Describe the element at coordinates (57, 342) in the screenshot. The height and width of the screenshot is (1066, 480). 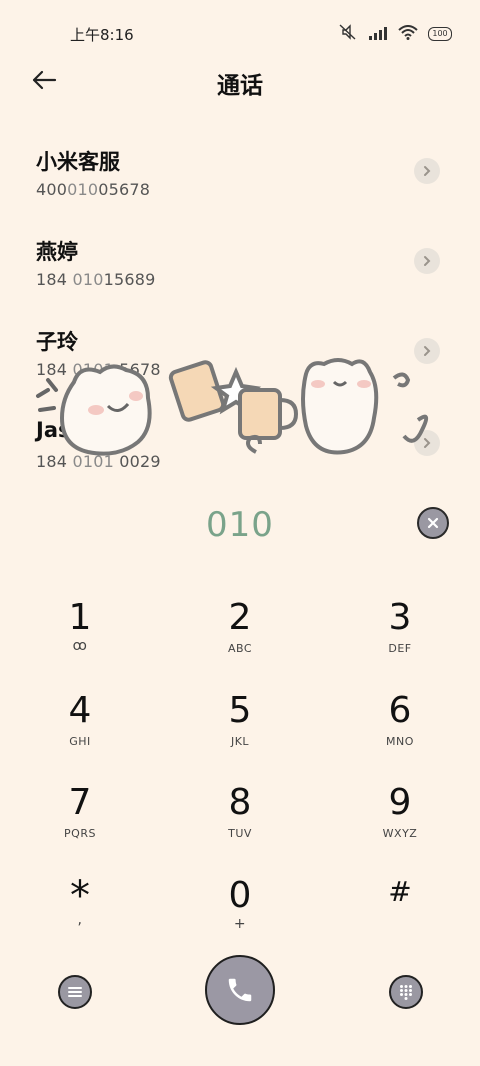
I see `contact-name: 子玲` at that location.